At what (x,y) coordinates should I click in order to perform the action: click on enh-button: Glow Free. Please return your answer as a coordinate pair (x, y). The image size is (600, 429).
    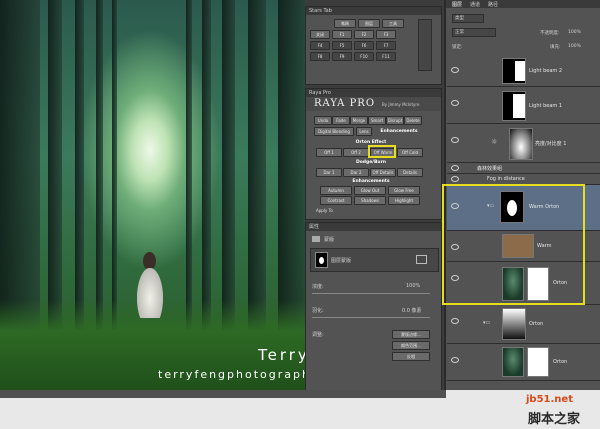
    Looking at the image, I should click on (404, 190).